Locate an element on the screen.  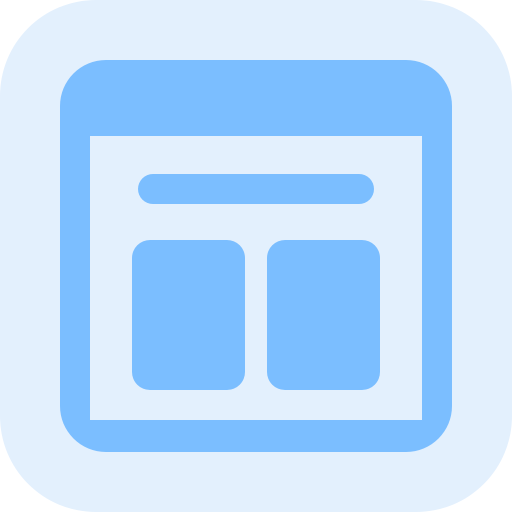
header-bar-placeholder is located at coordinates (256, 189).